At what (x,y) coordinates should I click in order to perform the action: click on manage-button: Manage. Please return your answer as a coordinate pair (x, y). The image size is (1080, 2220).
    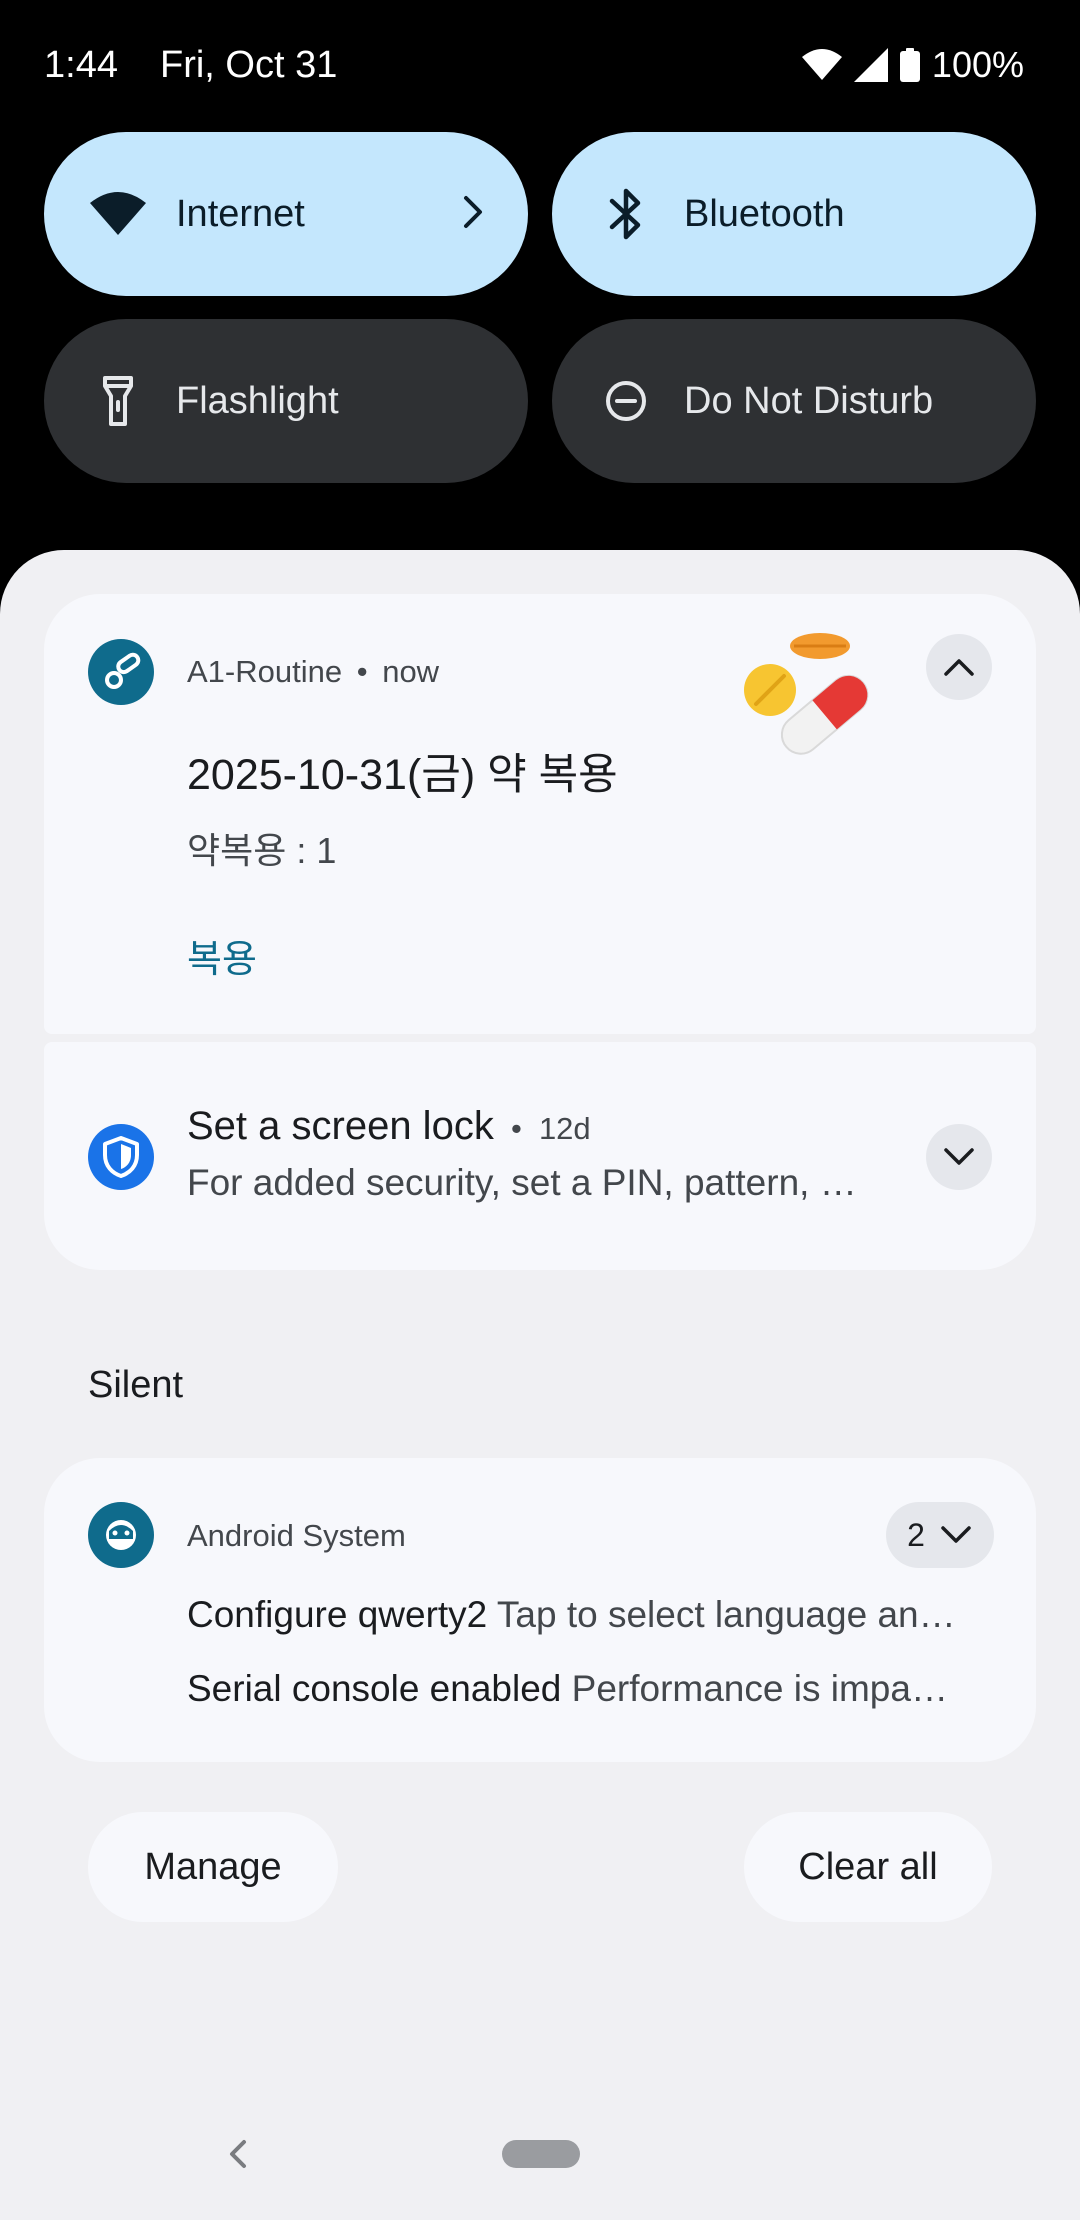
    Looking at the image, I should click on (213, 1867).